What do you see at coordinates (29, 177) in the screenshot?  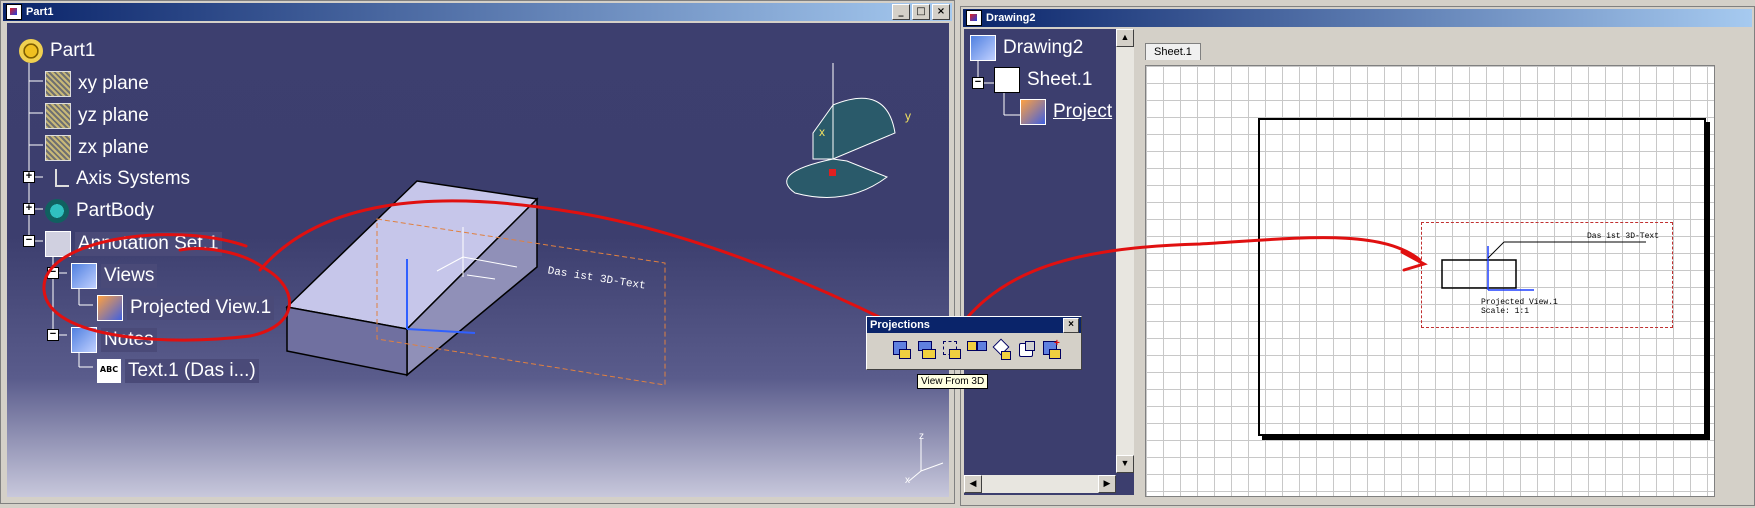 I see `expand-axis-systems-icon: +` at bounding box center [29, 177].